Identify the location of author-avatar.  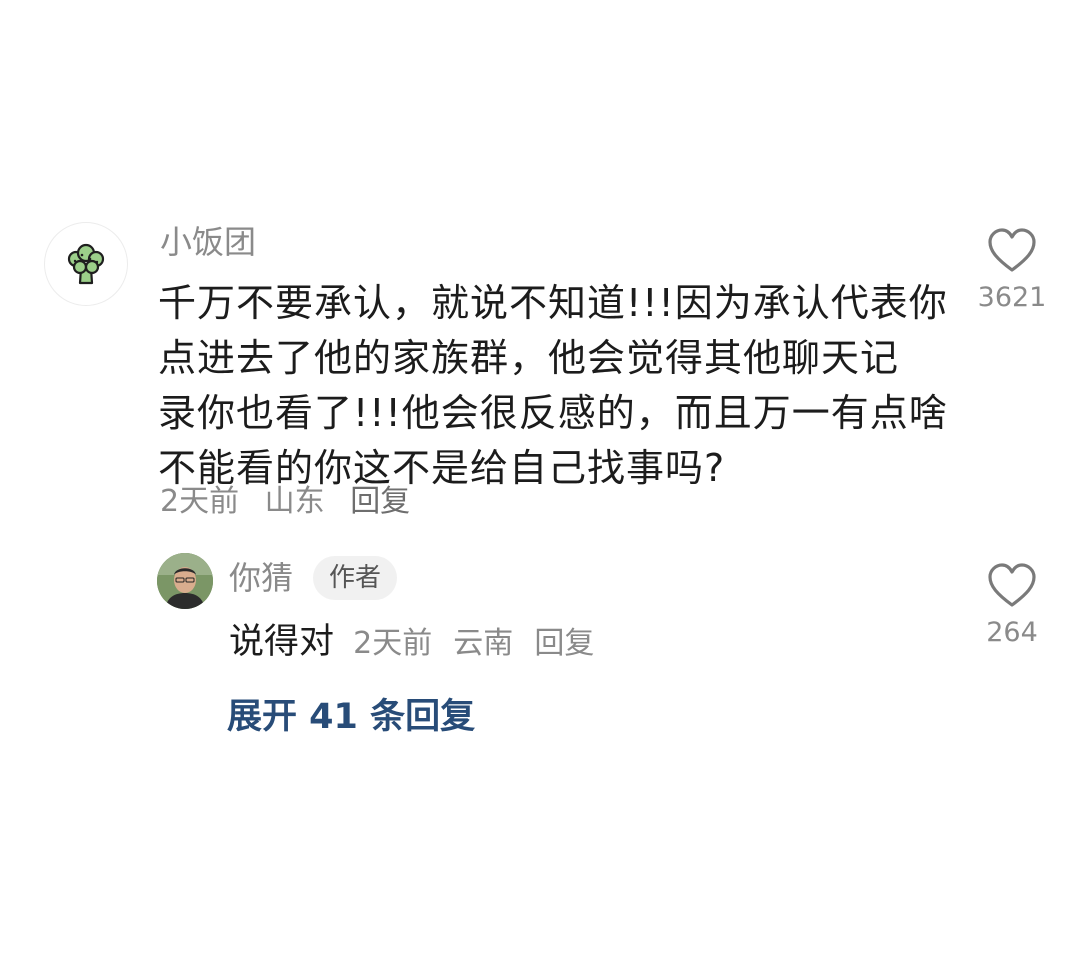
(185, 581).